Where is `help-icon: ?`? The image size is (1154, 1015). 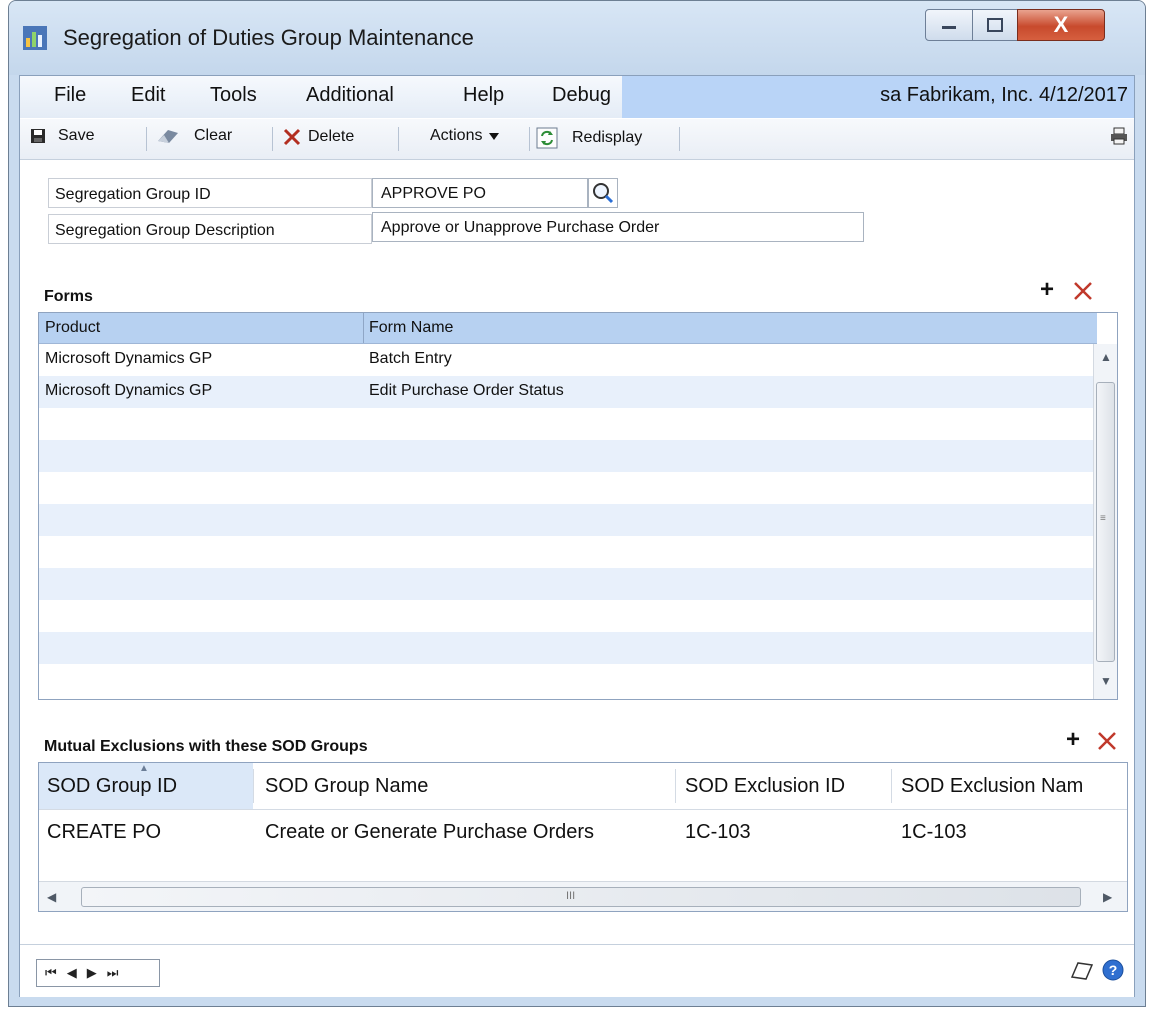
help-icon: ? is located at coordinates (1113, 970).